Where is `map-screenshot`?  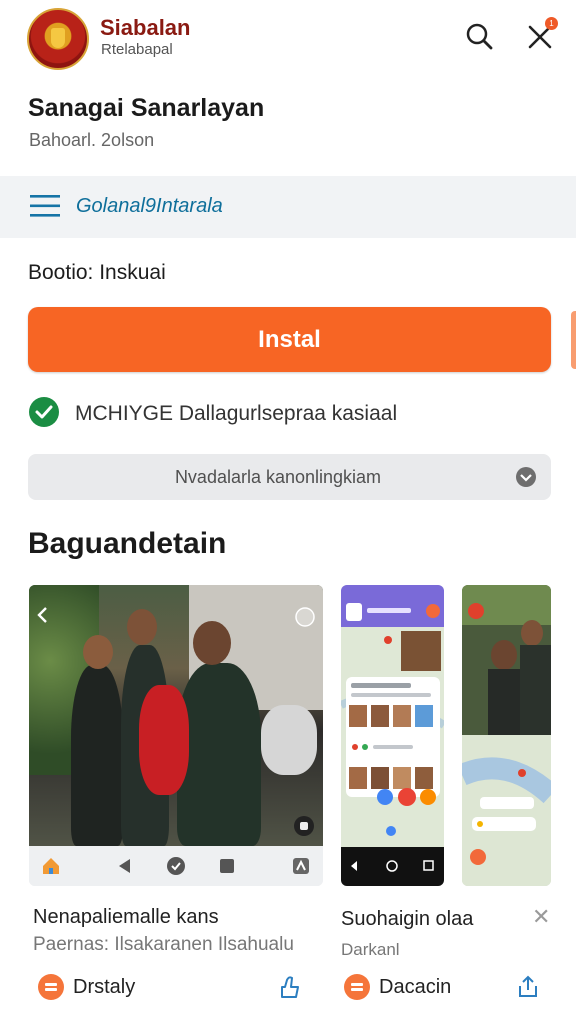
map-screenshot is located at coordinates (506, 735).